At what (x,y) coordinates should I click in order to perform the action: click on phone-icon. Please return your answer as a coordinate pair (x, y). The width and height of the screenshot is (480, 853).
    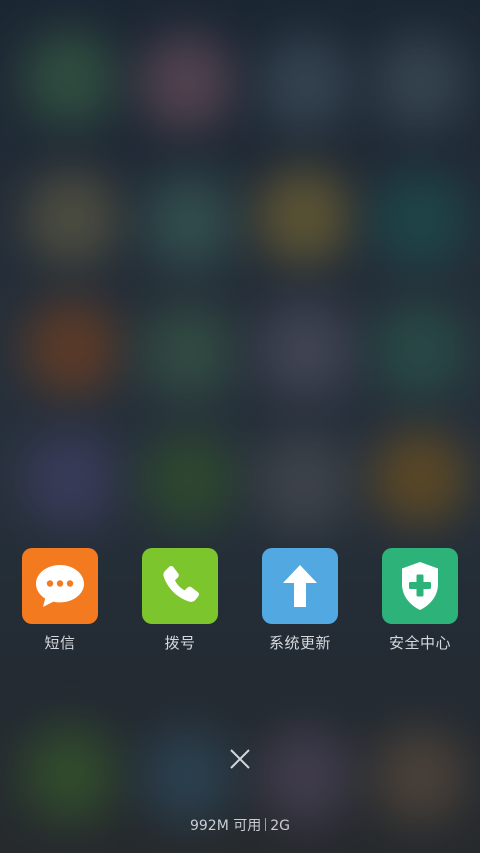
    Looking at the image, I should click on (181, 583).